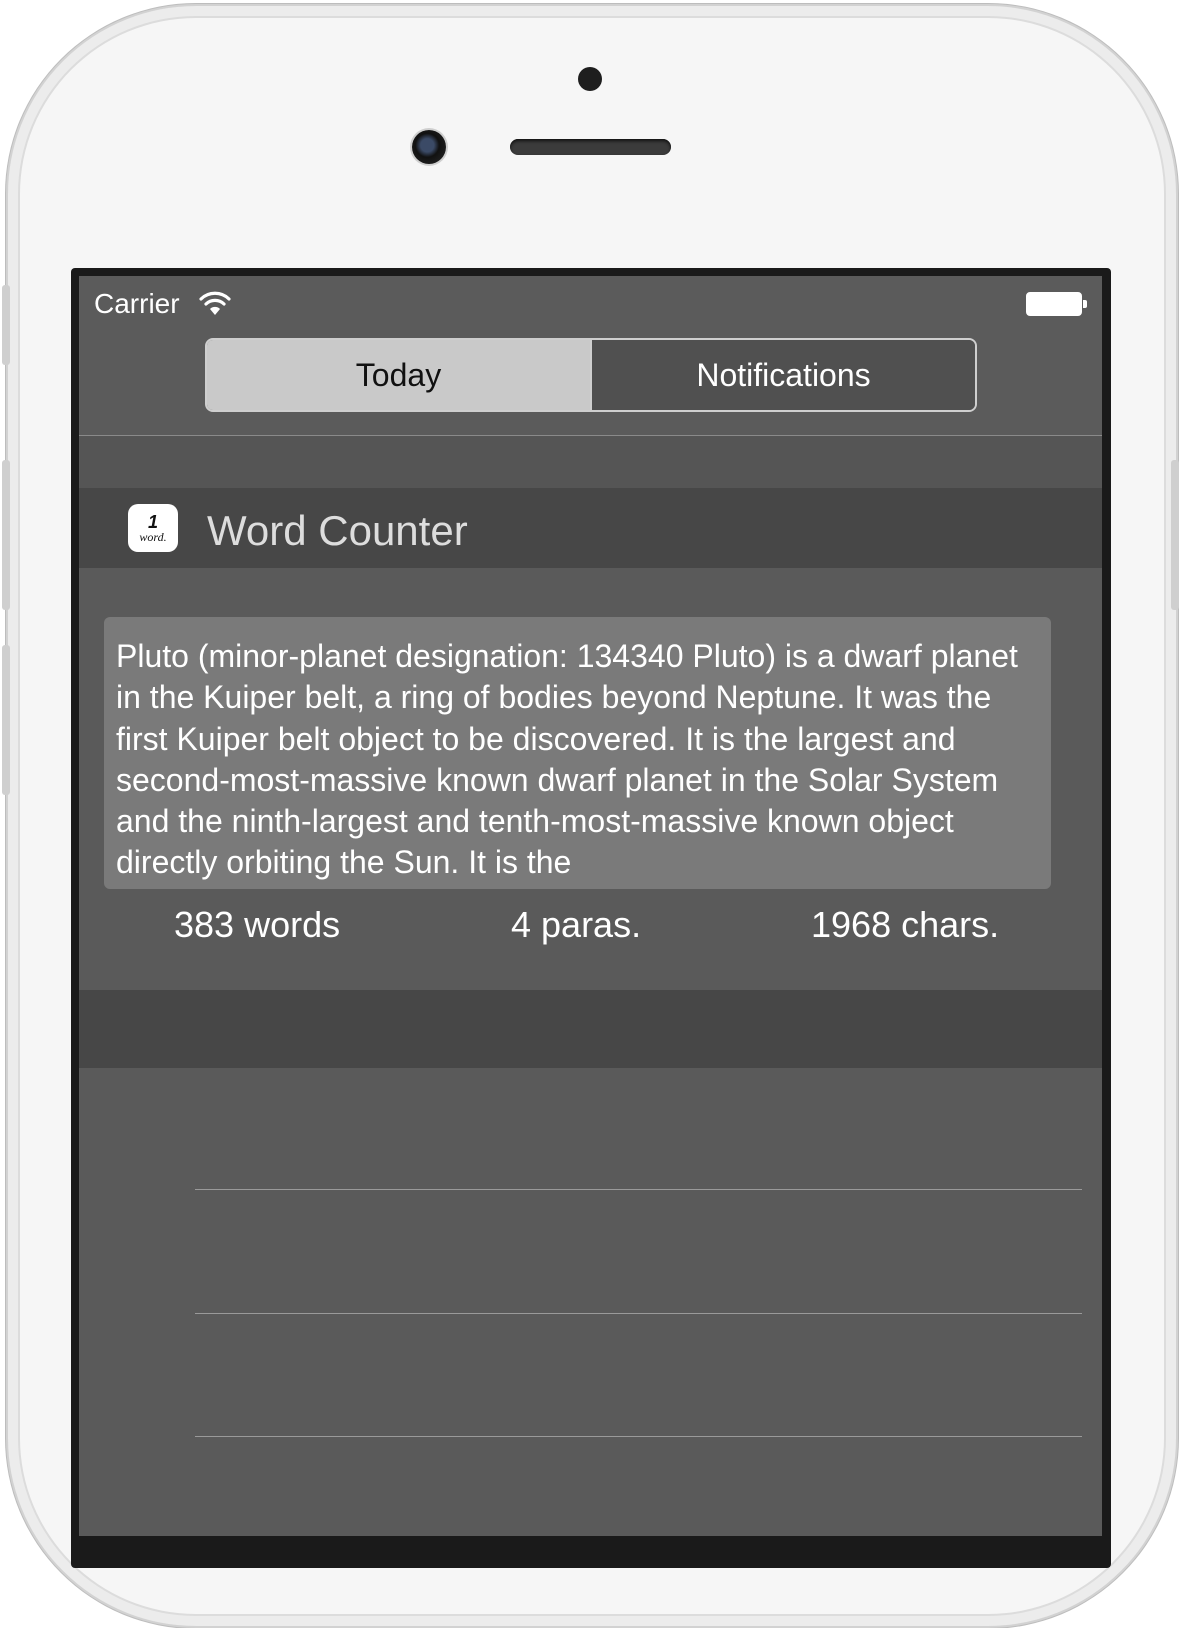 The height and width of the screenshot is (1628, 1181). I want to click on front-camera, so click(429, 147).